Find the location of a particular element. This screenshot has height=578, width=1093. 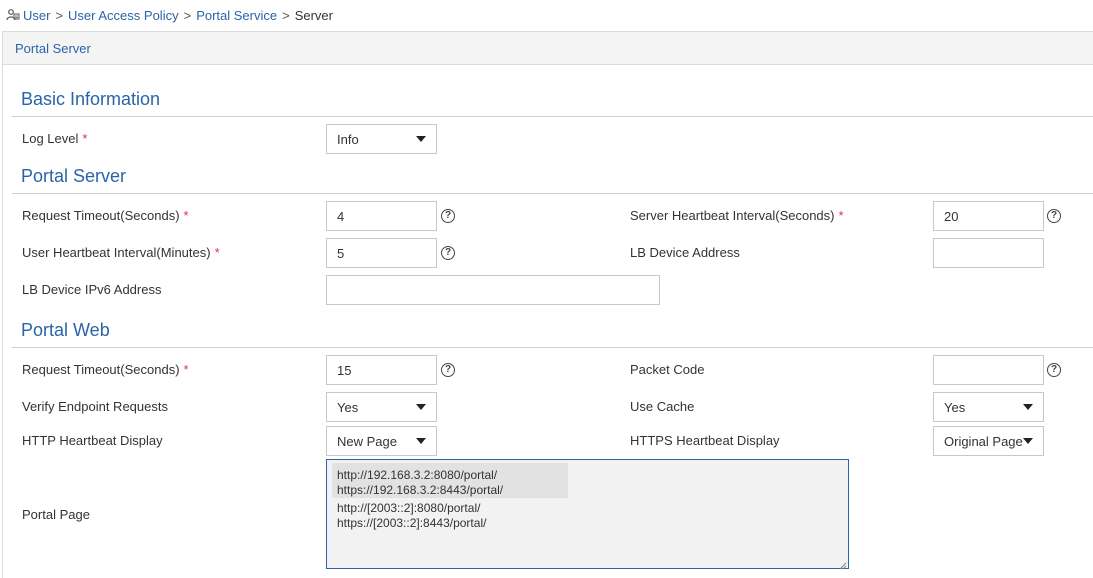

verify-endpoint-select: Yes is located at coordinates (381, 407).